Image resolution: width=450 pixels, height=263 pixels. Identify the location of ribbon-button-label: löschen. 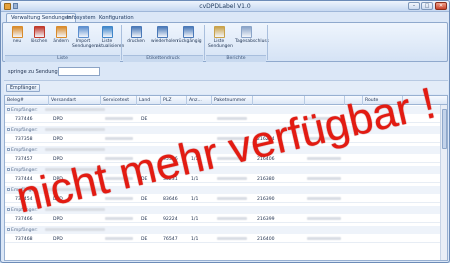
(39, 41).